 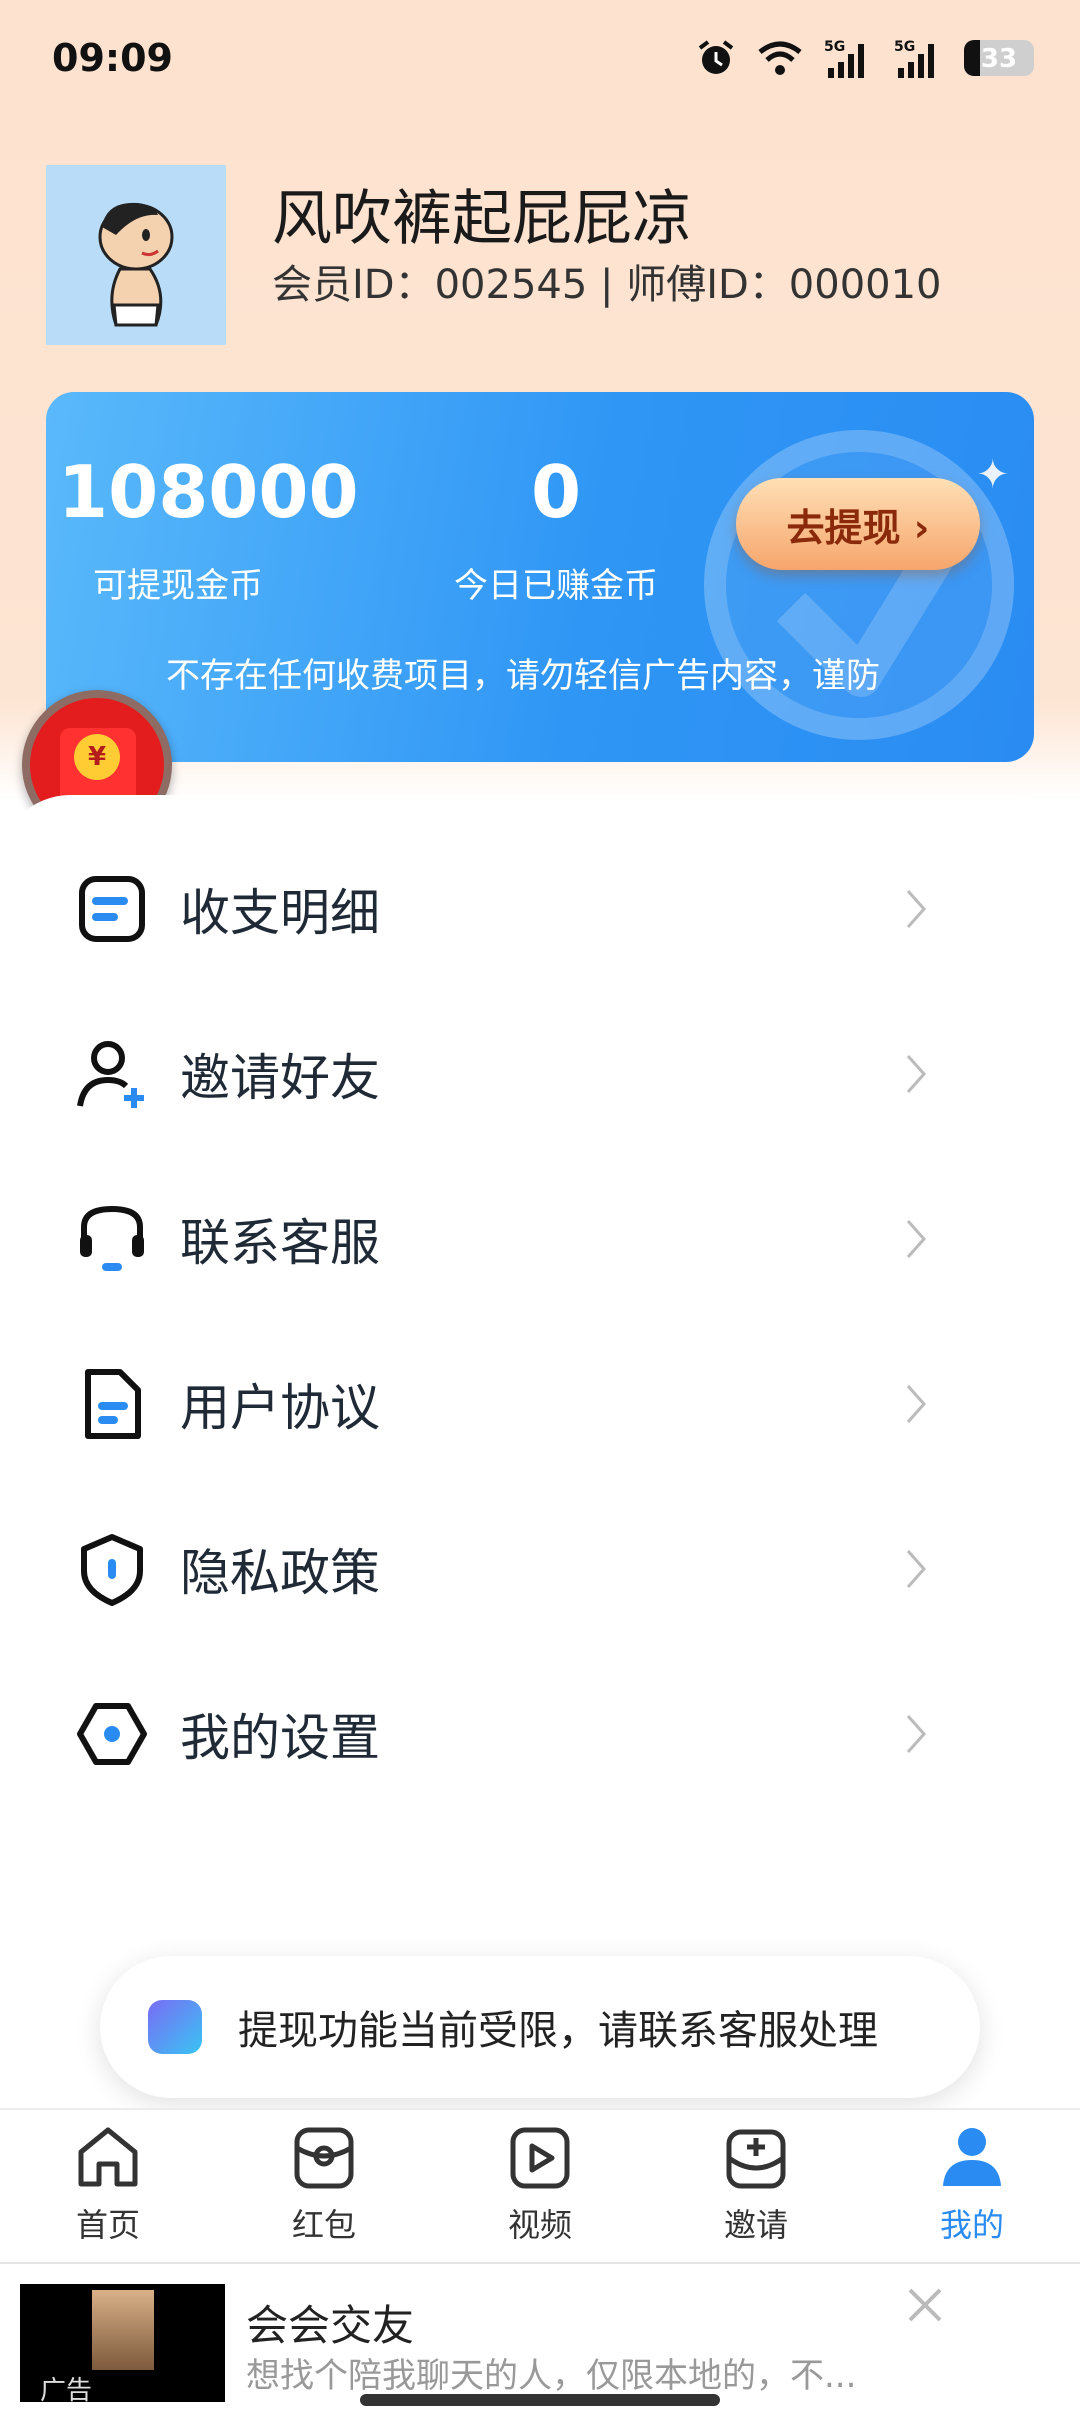 I want to click on ad-thumbnail: 广告, so click(x=122, y=2345).